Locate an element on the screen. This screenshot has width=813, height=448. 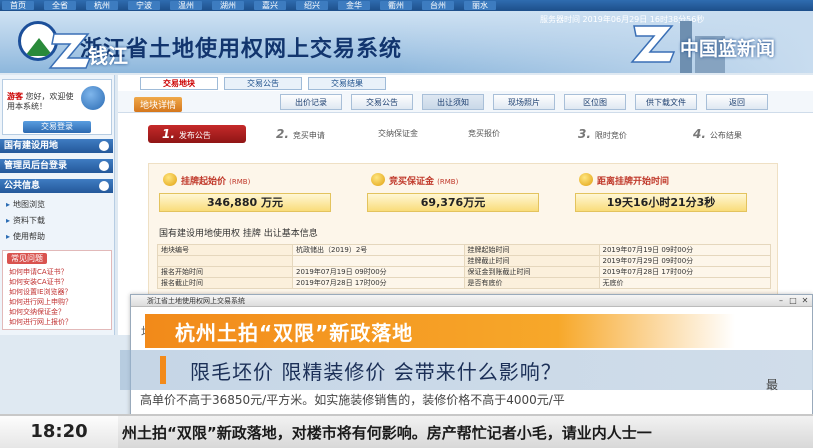
city-link-quzhou: 衢州 is located at coordinates (396, 5).